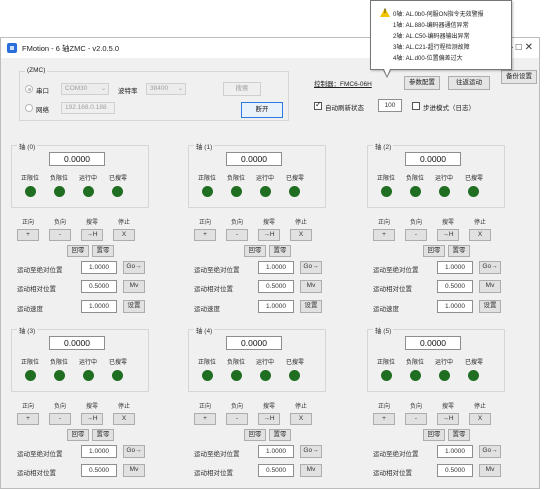 This screenshot has height=489, width=550. Describe the element at coordinates (88, 108) in the screenshot. I see `ip-field: 192.168.0.188` at that location.